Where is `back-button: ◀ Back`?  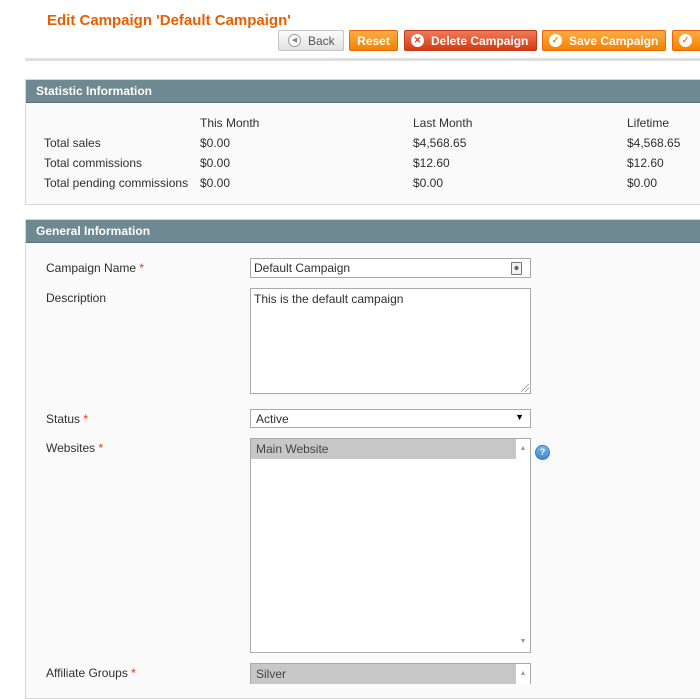 back-button: ◀ Back is located at coordinates (311, 40).